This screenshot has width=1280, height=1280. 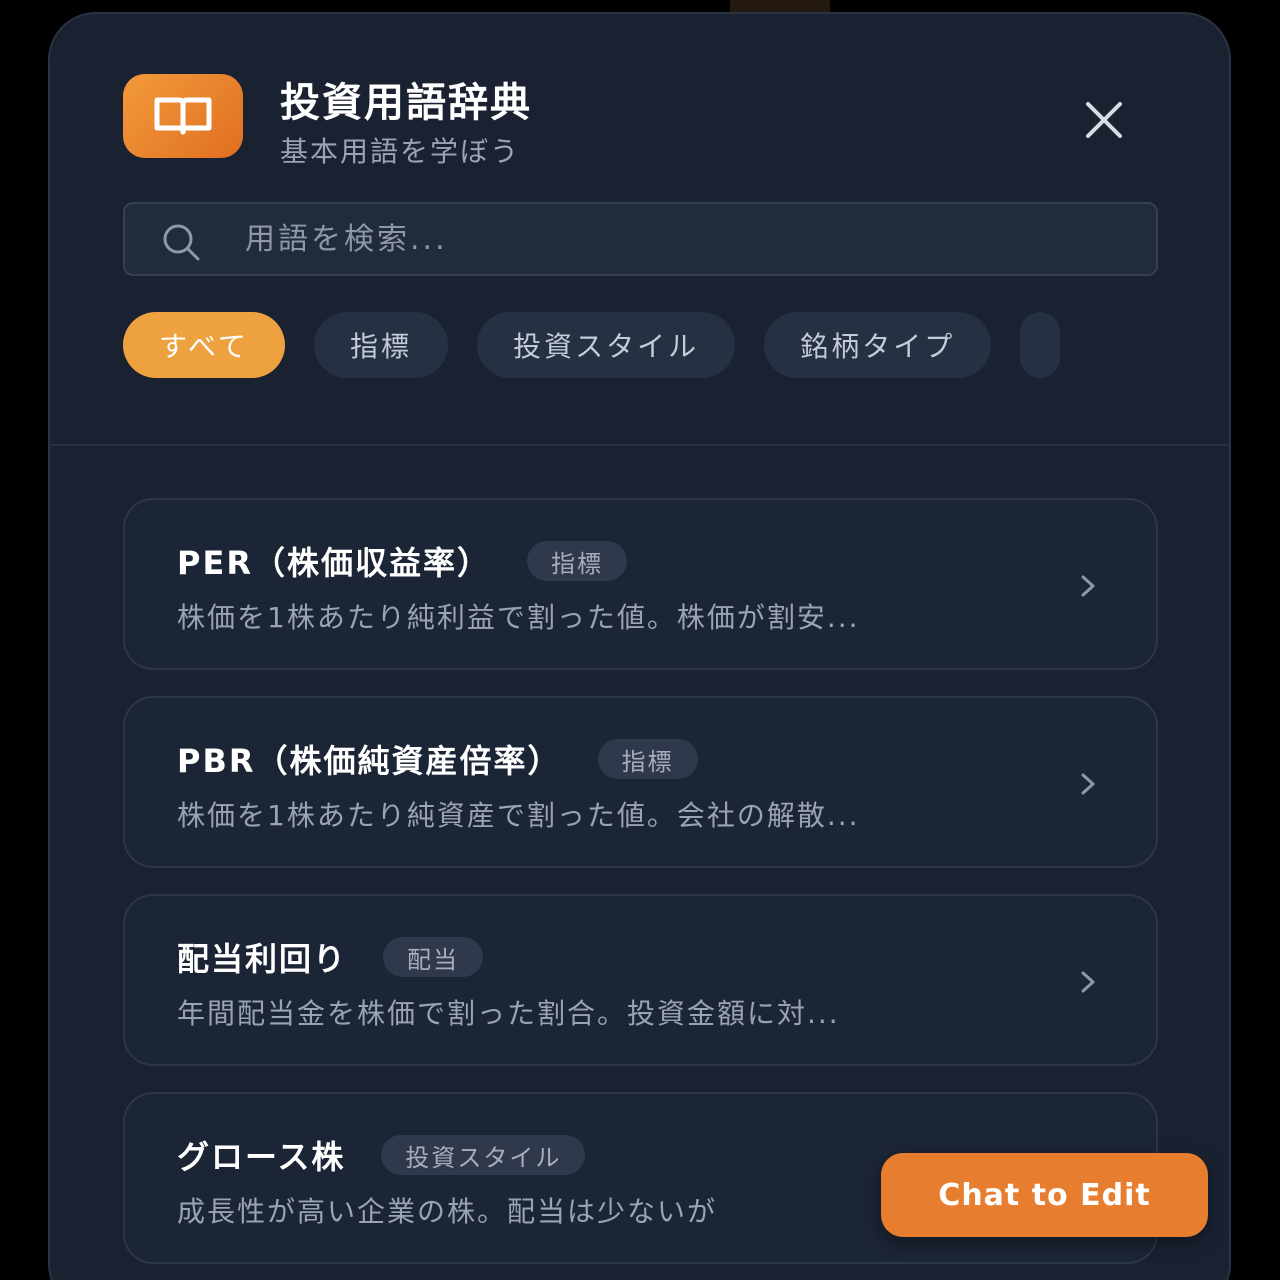 I want to click on close-button, so click(x=1104, y=120).